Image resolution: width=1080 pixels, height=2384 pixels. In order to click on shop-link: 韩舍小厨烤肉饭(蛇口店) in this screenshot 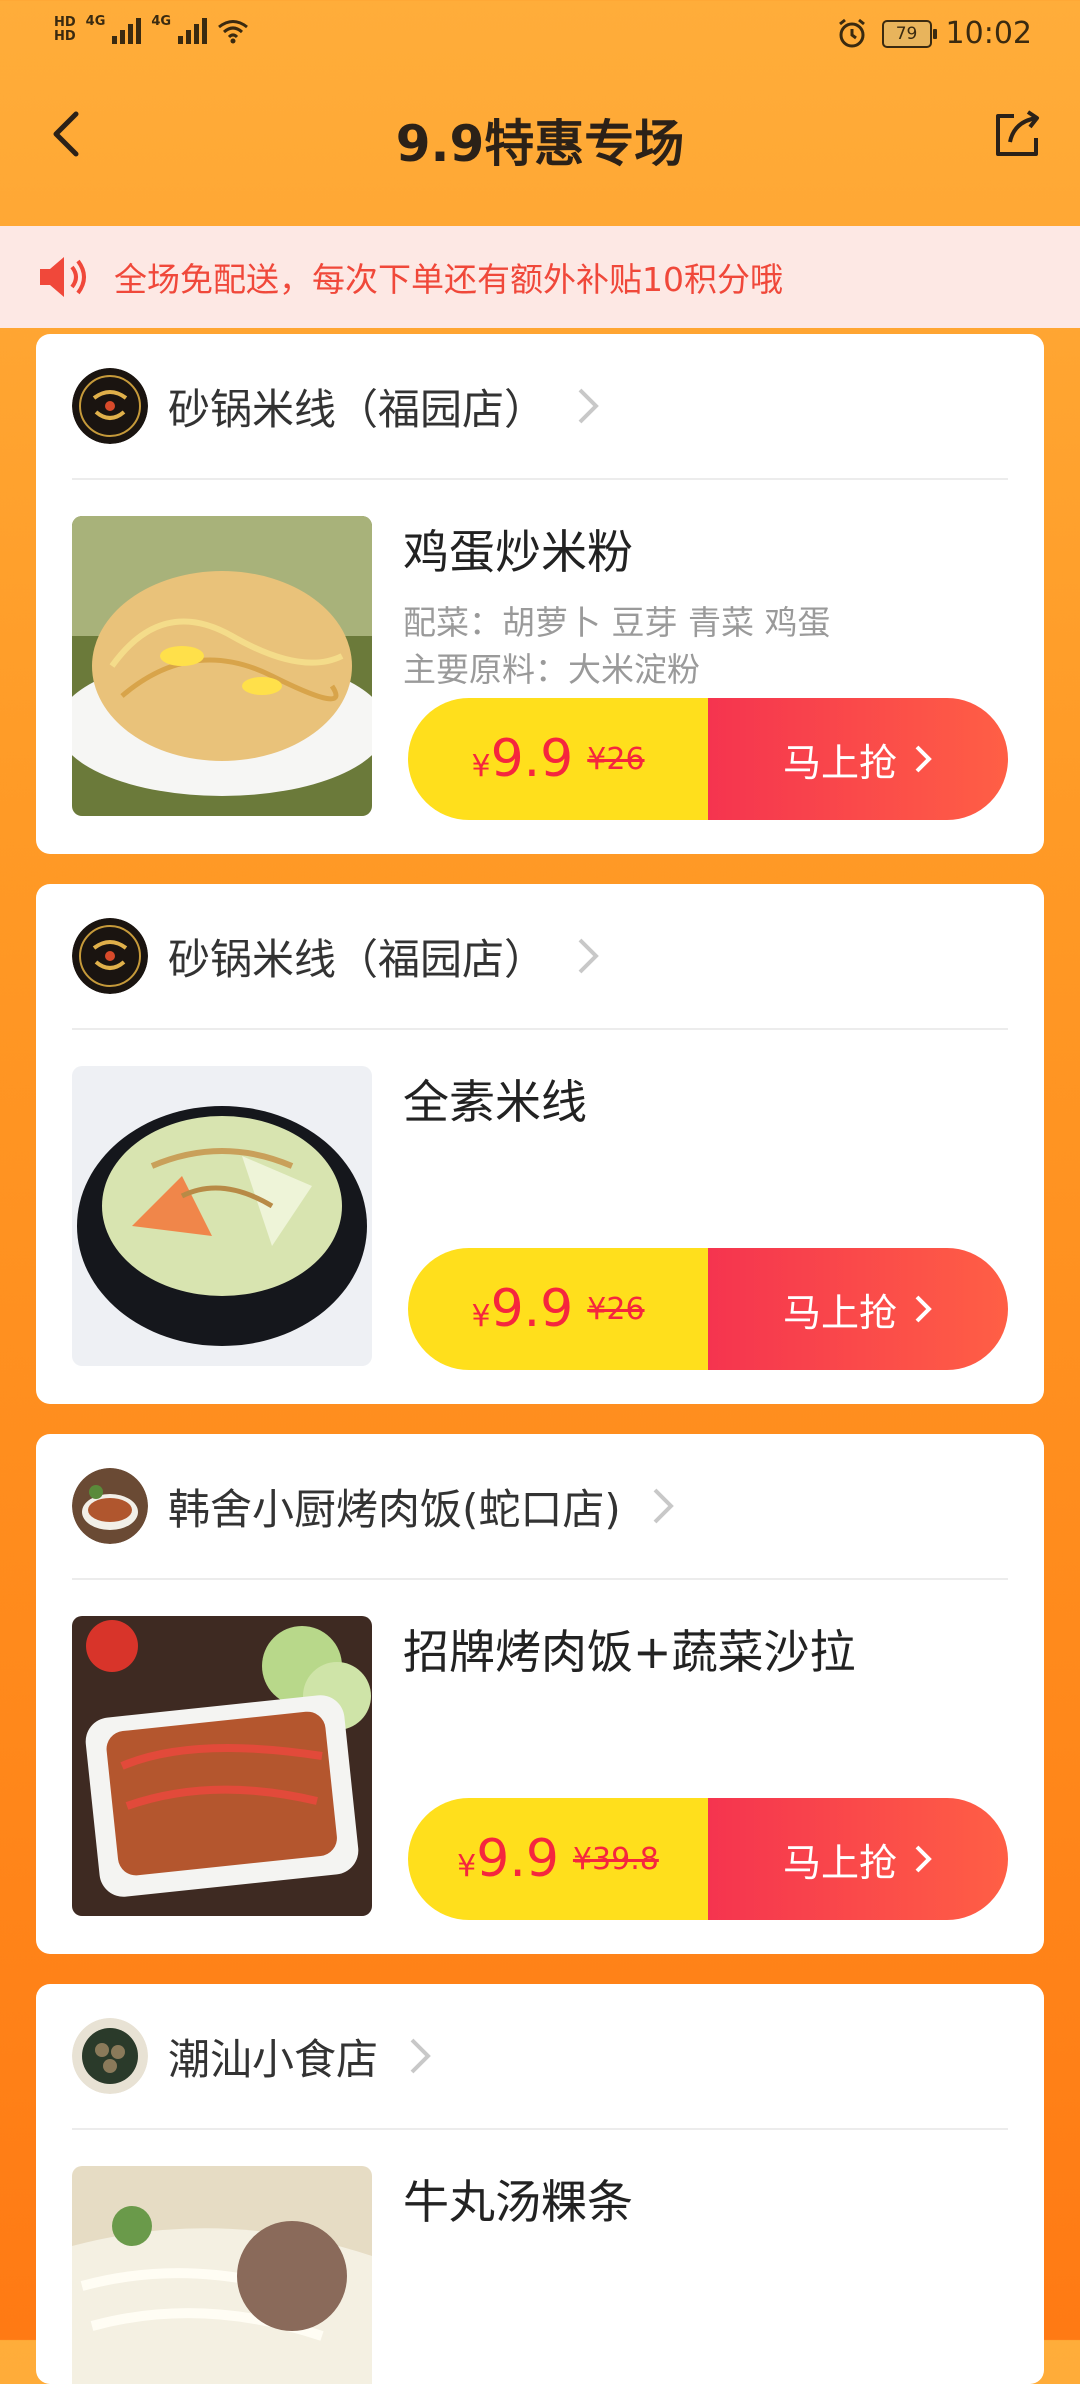, I will do `click(374, 1506)`.